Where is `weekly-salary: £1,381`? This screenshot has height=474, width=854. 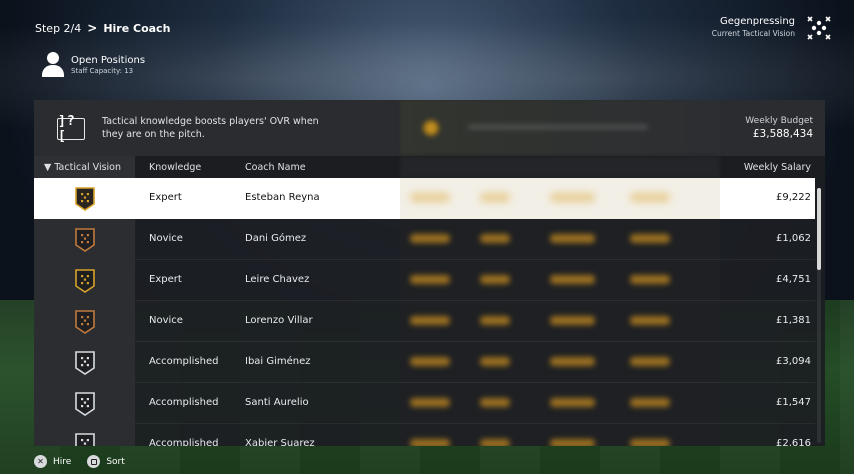 weekly-salary: £1,381 is located at coordinates (793, 320).